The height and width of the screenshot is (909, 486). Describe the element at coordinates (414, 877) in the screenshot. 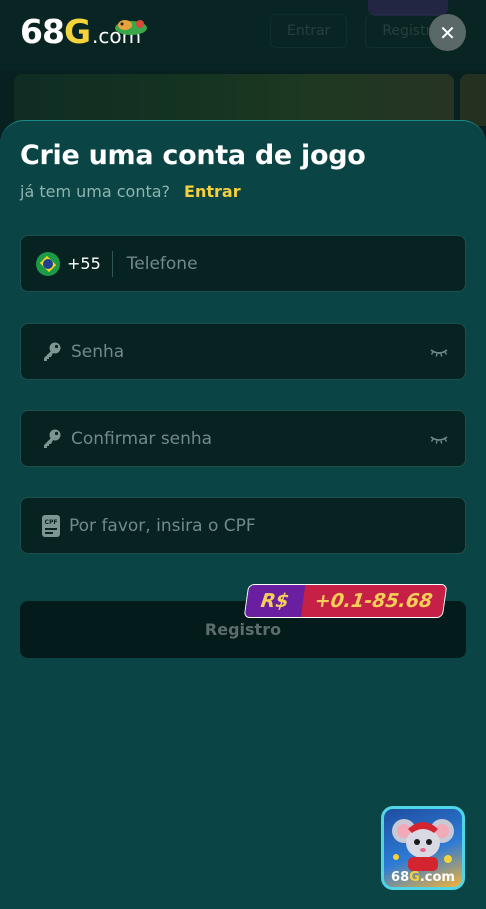

I see `mascot-brand-letter: G` at that location.